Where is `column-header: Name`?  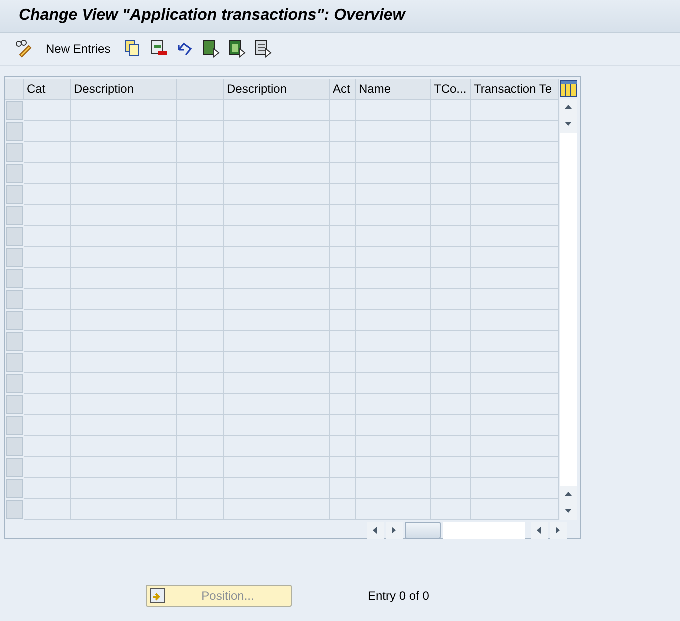 column-header: Name is located at coordinates (393, 89).